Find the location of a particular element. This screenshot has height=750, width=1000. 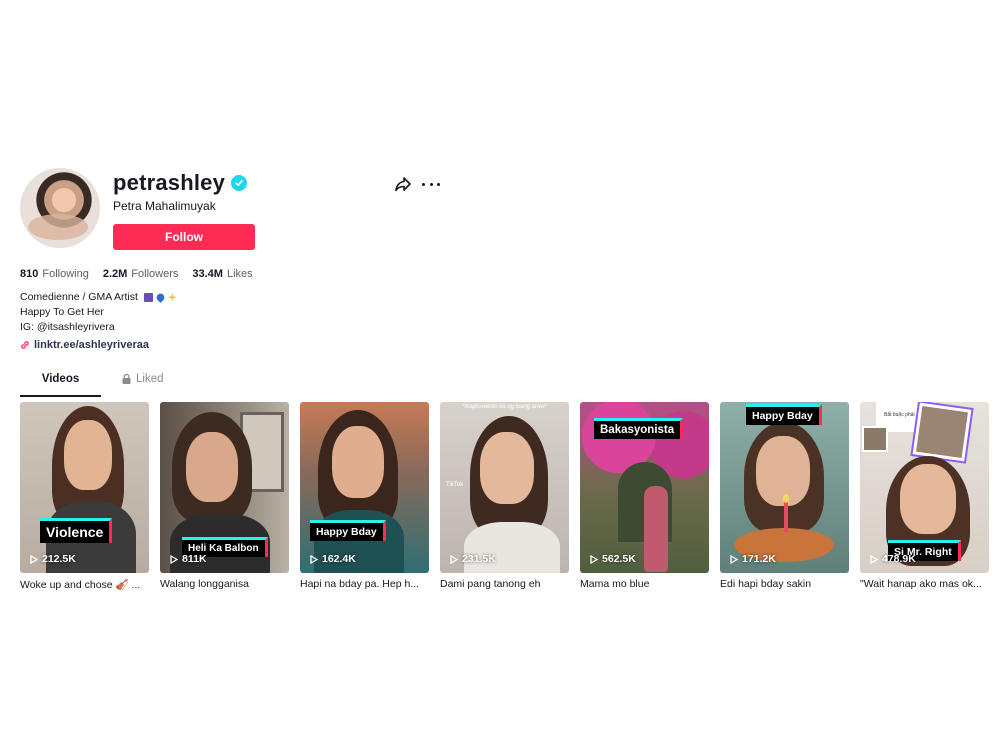

video-thumbnail: Bakasyonista 562.5K is located at coordinates (644, 487).